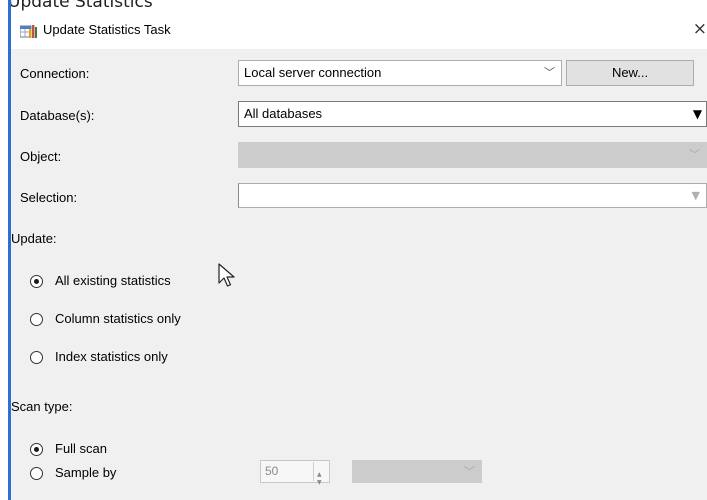 The width and height of the screenshot is (707, 500). I want to click on title-bar: Update Statistics Task ×, so click(359, 29).